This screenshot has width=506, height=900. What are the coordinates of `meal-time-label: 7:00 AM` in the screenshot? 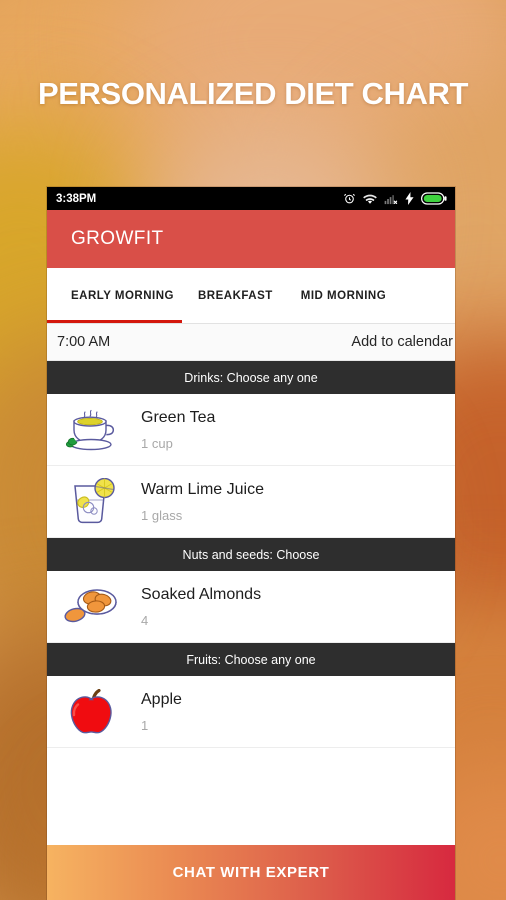 It's located at (84, 342).